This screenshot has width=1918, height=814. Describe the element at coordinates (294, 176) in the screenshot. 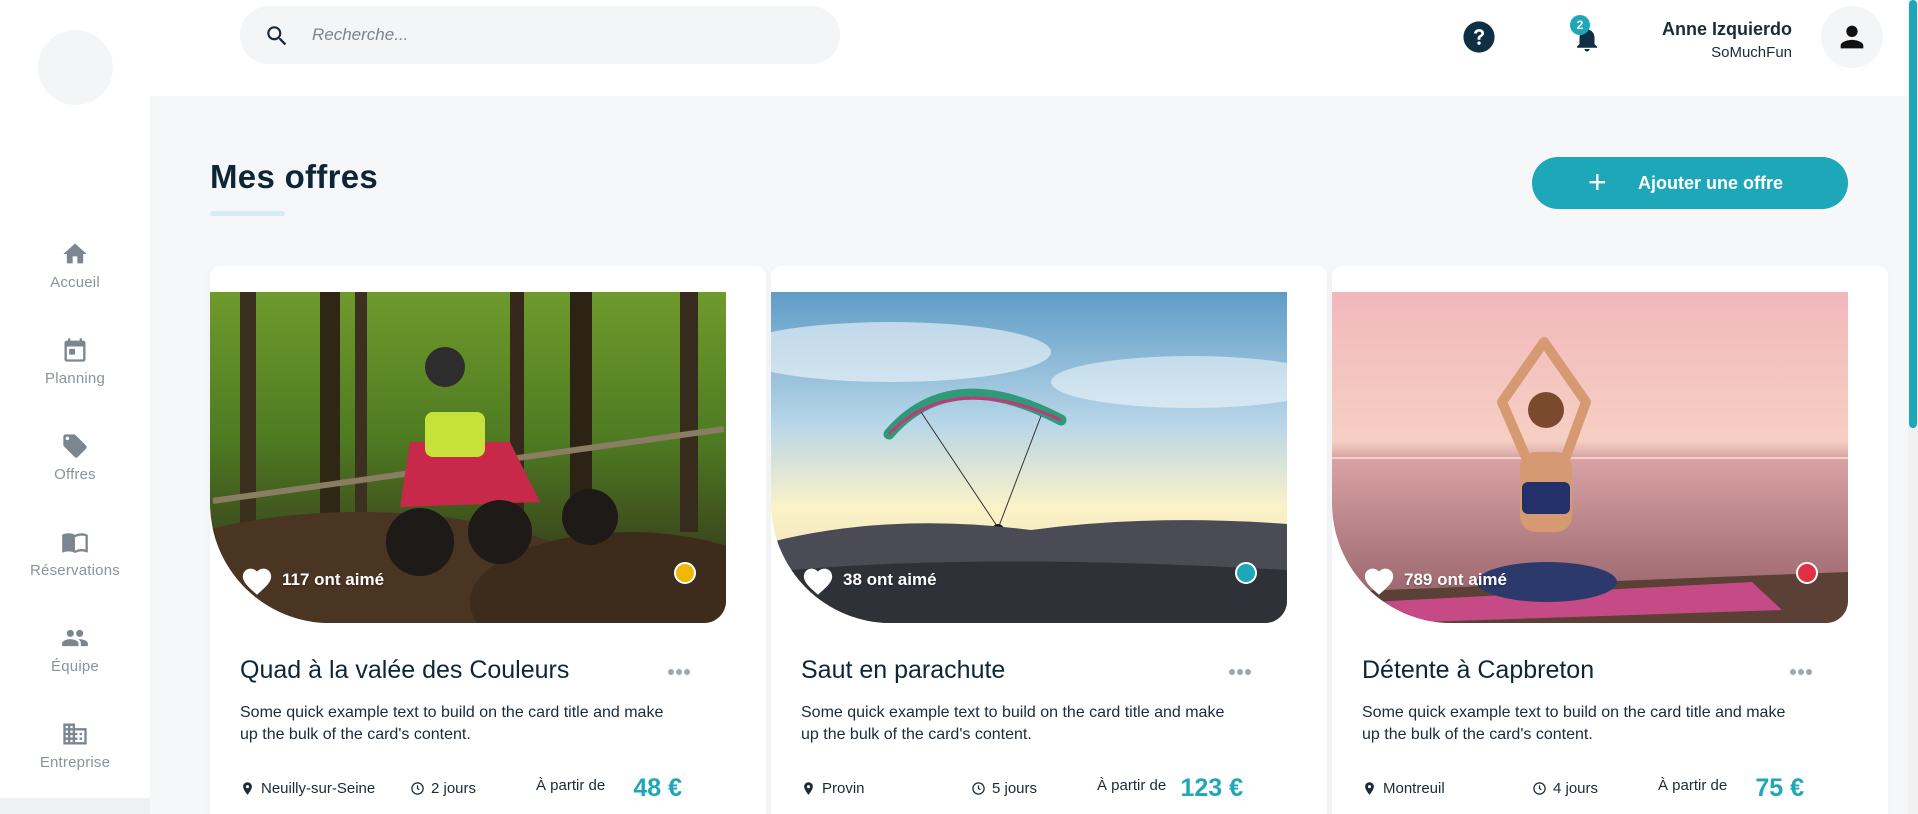

I see `page-title: Mes offres` at that location.